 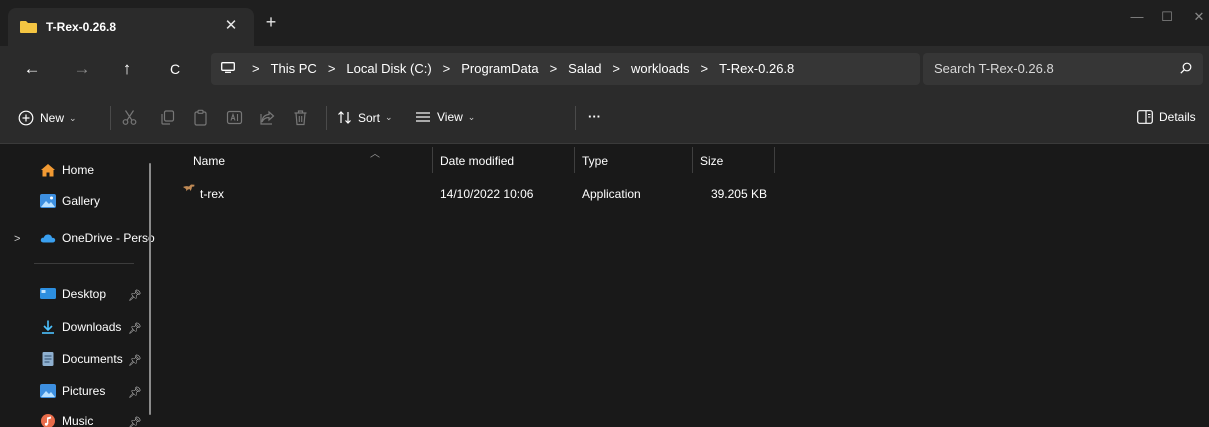 I want to click on sidebar-item-label: Documents, so click(x=92, y=359).